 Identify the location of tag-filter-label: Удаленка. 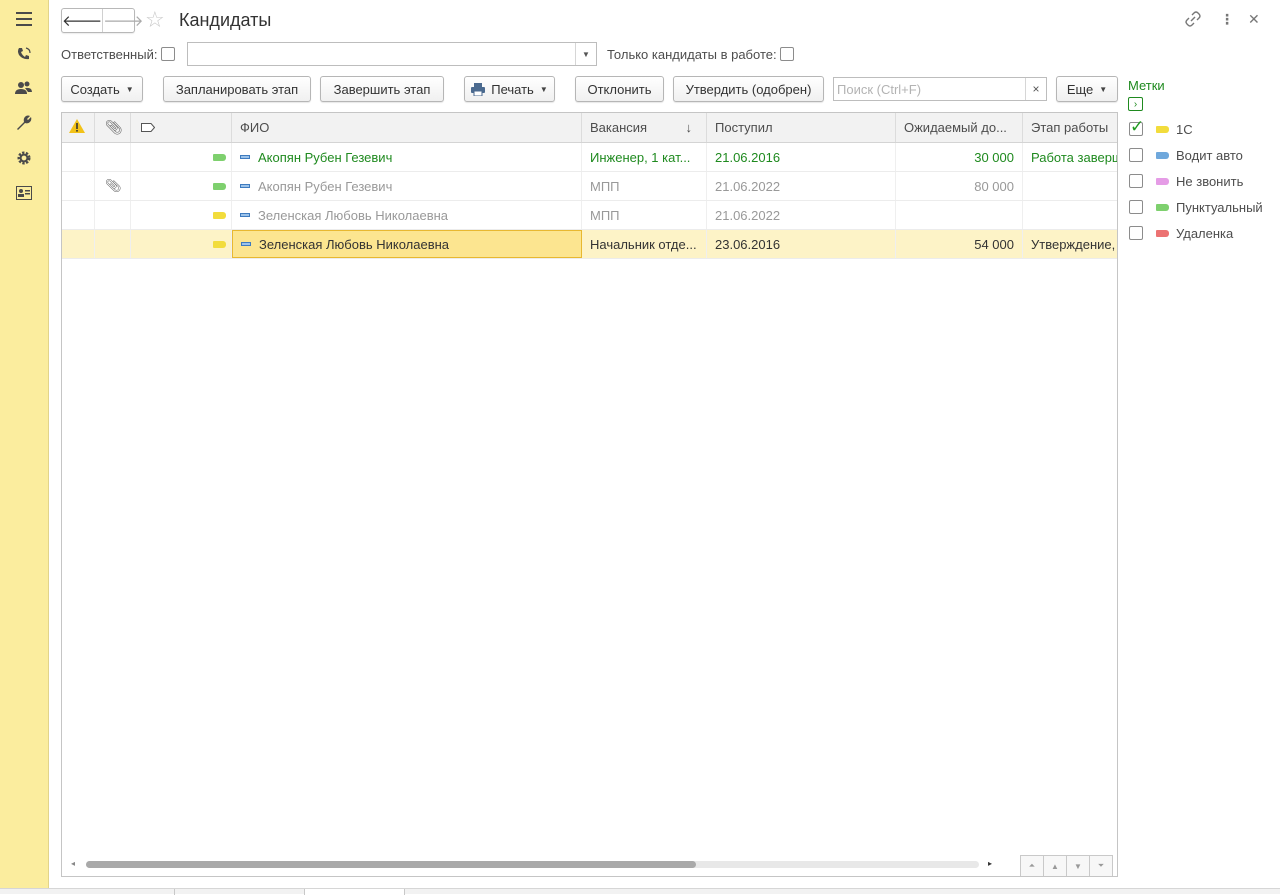
(1205, 233).